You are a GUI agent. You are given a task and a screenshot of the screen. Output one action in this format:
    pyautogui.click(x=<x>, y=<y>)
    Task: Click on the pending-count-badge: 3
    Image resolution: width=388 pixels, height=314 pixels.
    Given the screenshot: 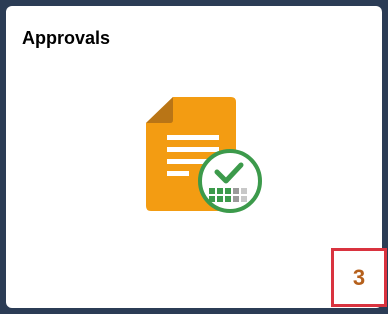 What is the action you would take?
    pyautogui.click(x=359, y=277)
    